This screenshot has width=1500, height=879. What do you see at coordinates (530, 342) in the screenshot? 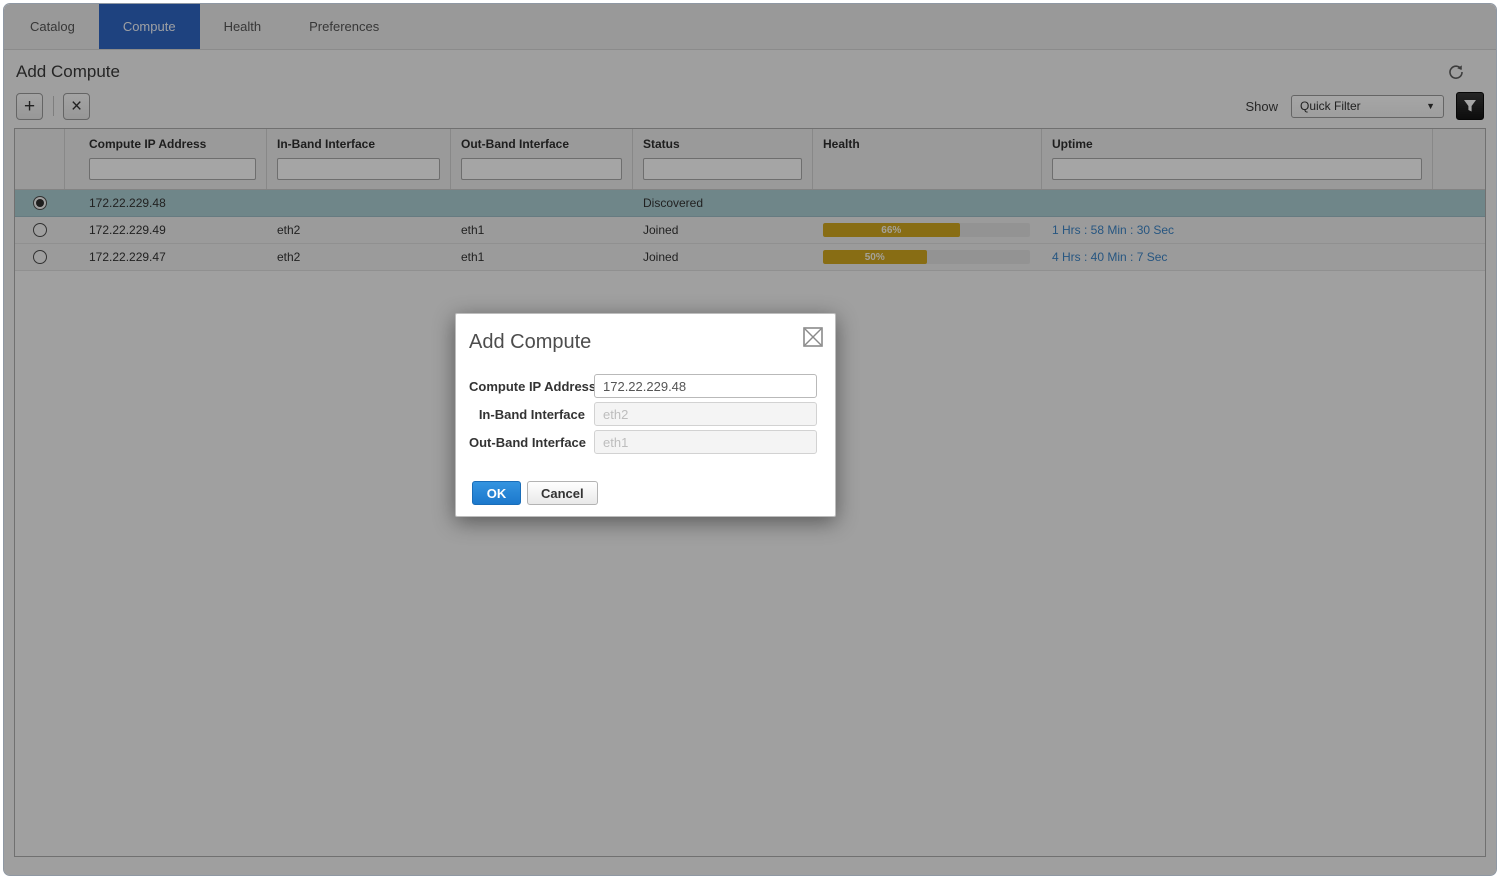
I see `dialog-title: Add Compute` at bounding box center [530, 342].